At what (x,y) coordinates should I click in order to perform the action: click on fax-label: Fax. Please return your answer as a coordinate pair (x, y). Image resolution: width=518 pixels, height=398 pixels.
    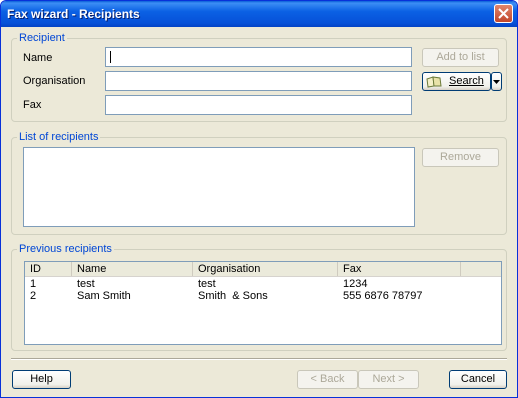
    Looking at the image, I should click on (32, 105).